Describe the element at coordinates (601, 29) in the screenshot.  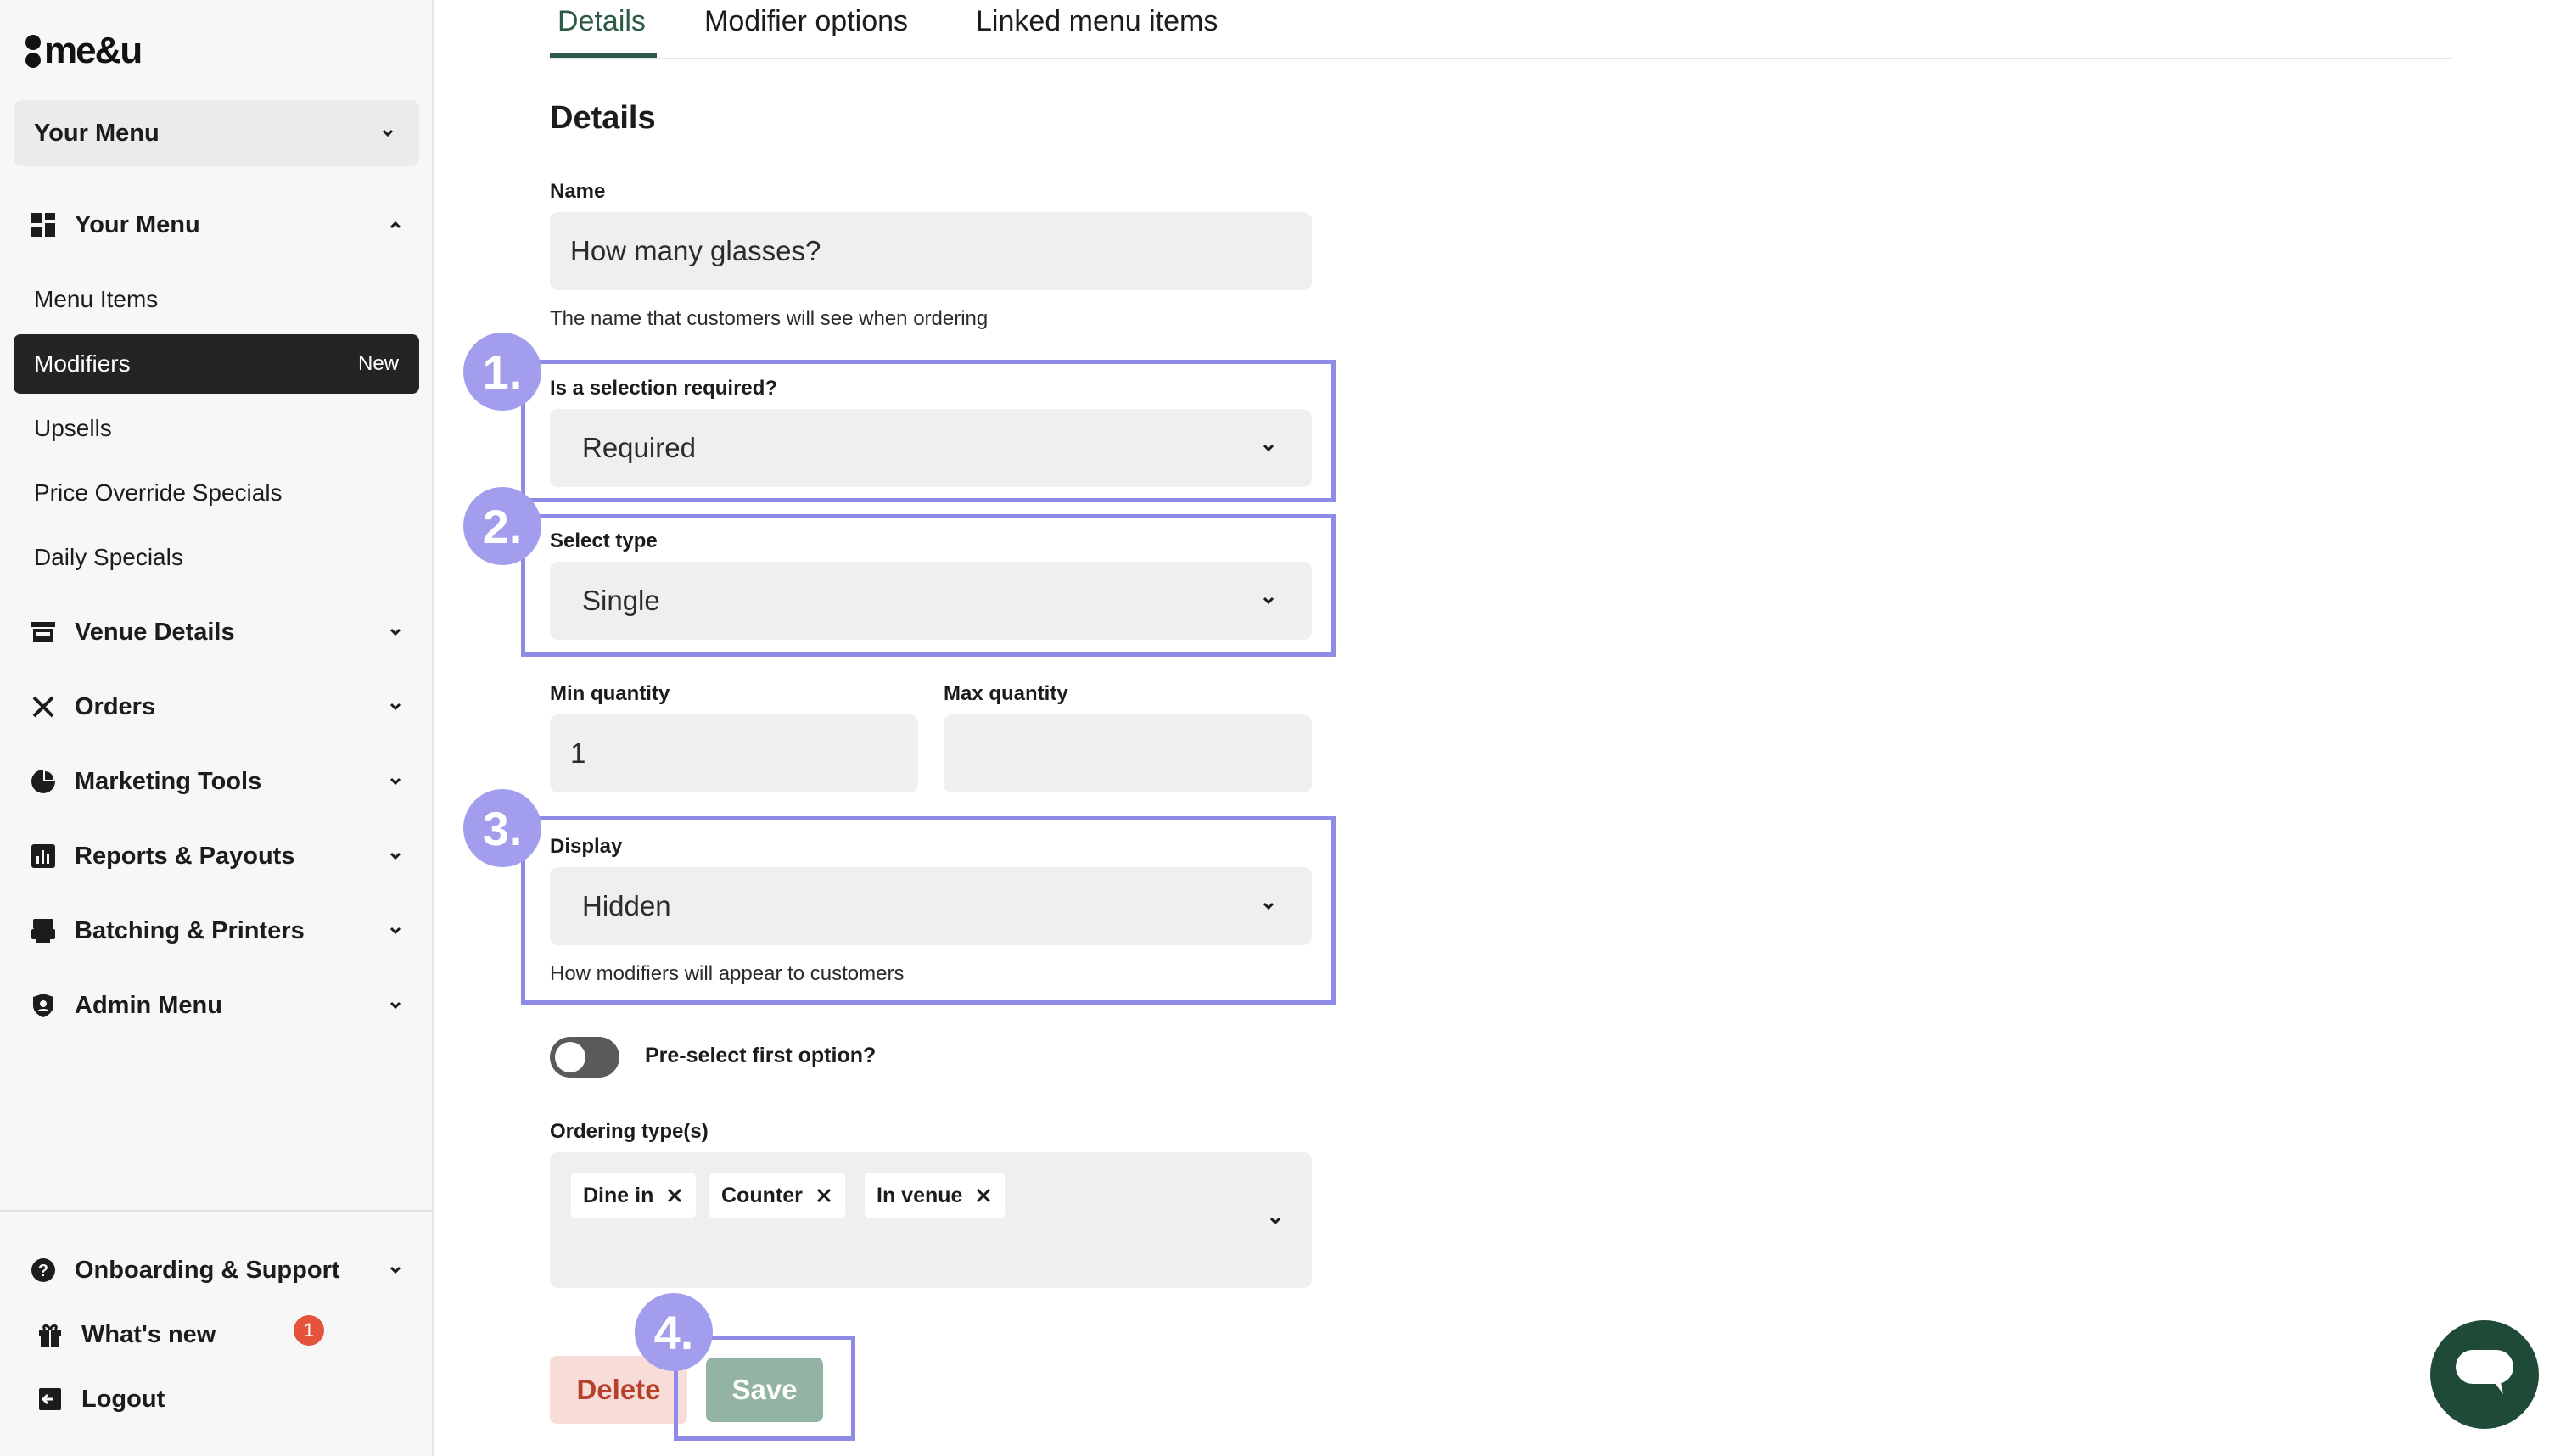
I see `tab-details: Details` at that location.